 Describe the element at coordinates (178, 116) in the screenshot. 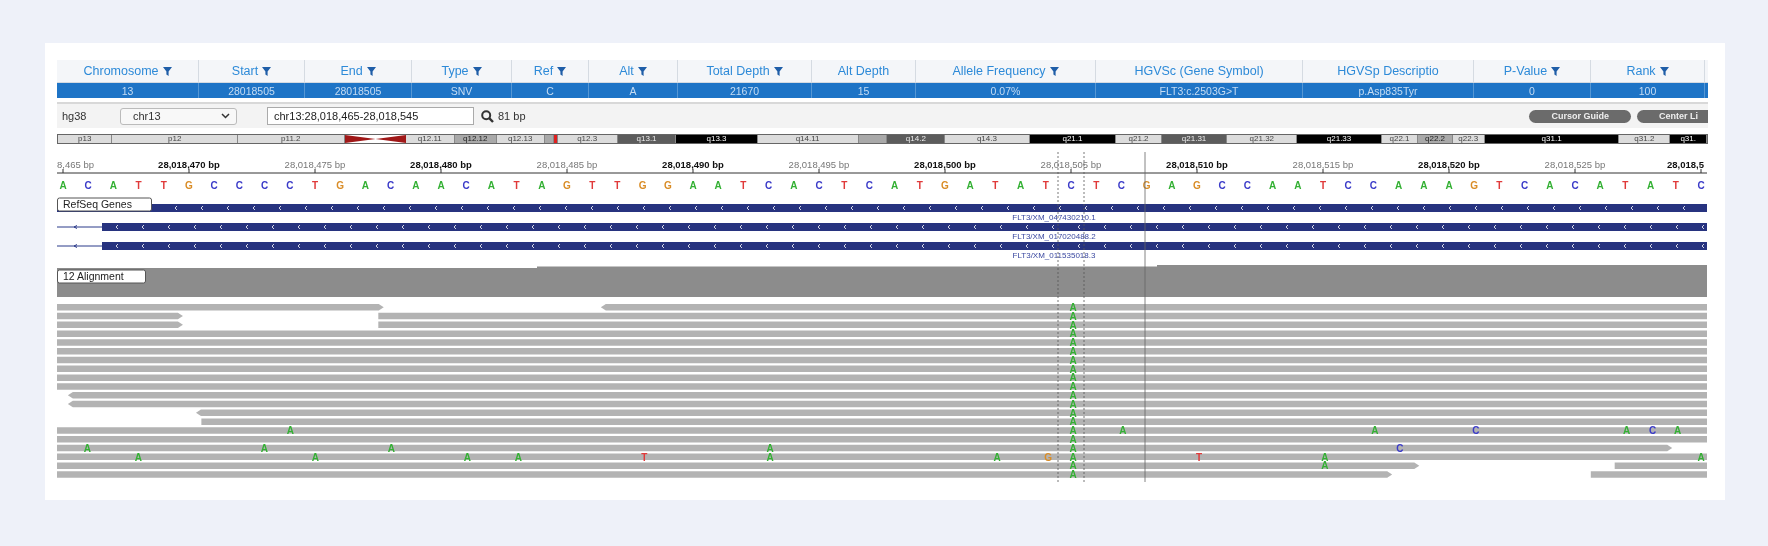

I see `chromosome-dropdown: chr13` at that location.